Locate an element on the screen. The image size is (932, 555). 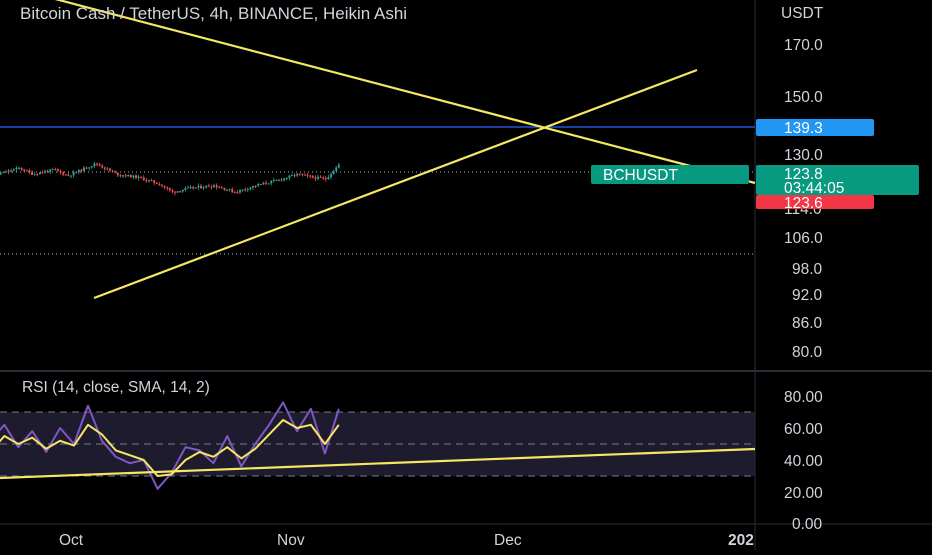
time-label-dec: Dec is located at coordinates (508, 540).